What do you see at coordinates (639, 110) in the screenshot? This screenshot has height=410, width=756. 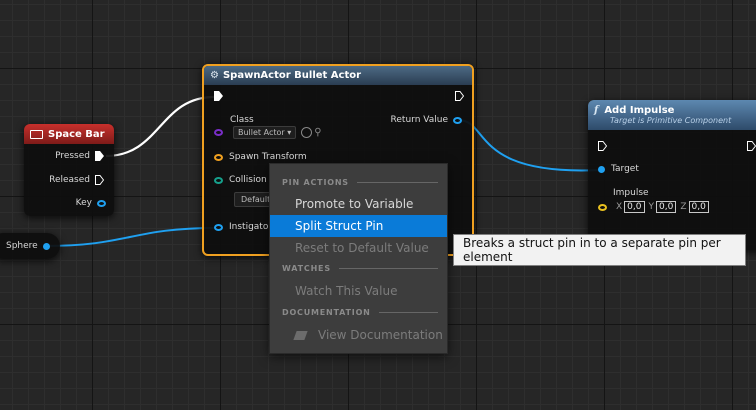 I see `add-impulse-title: Add Impulse` at bounding box center [639, 110].